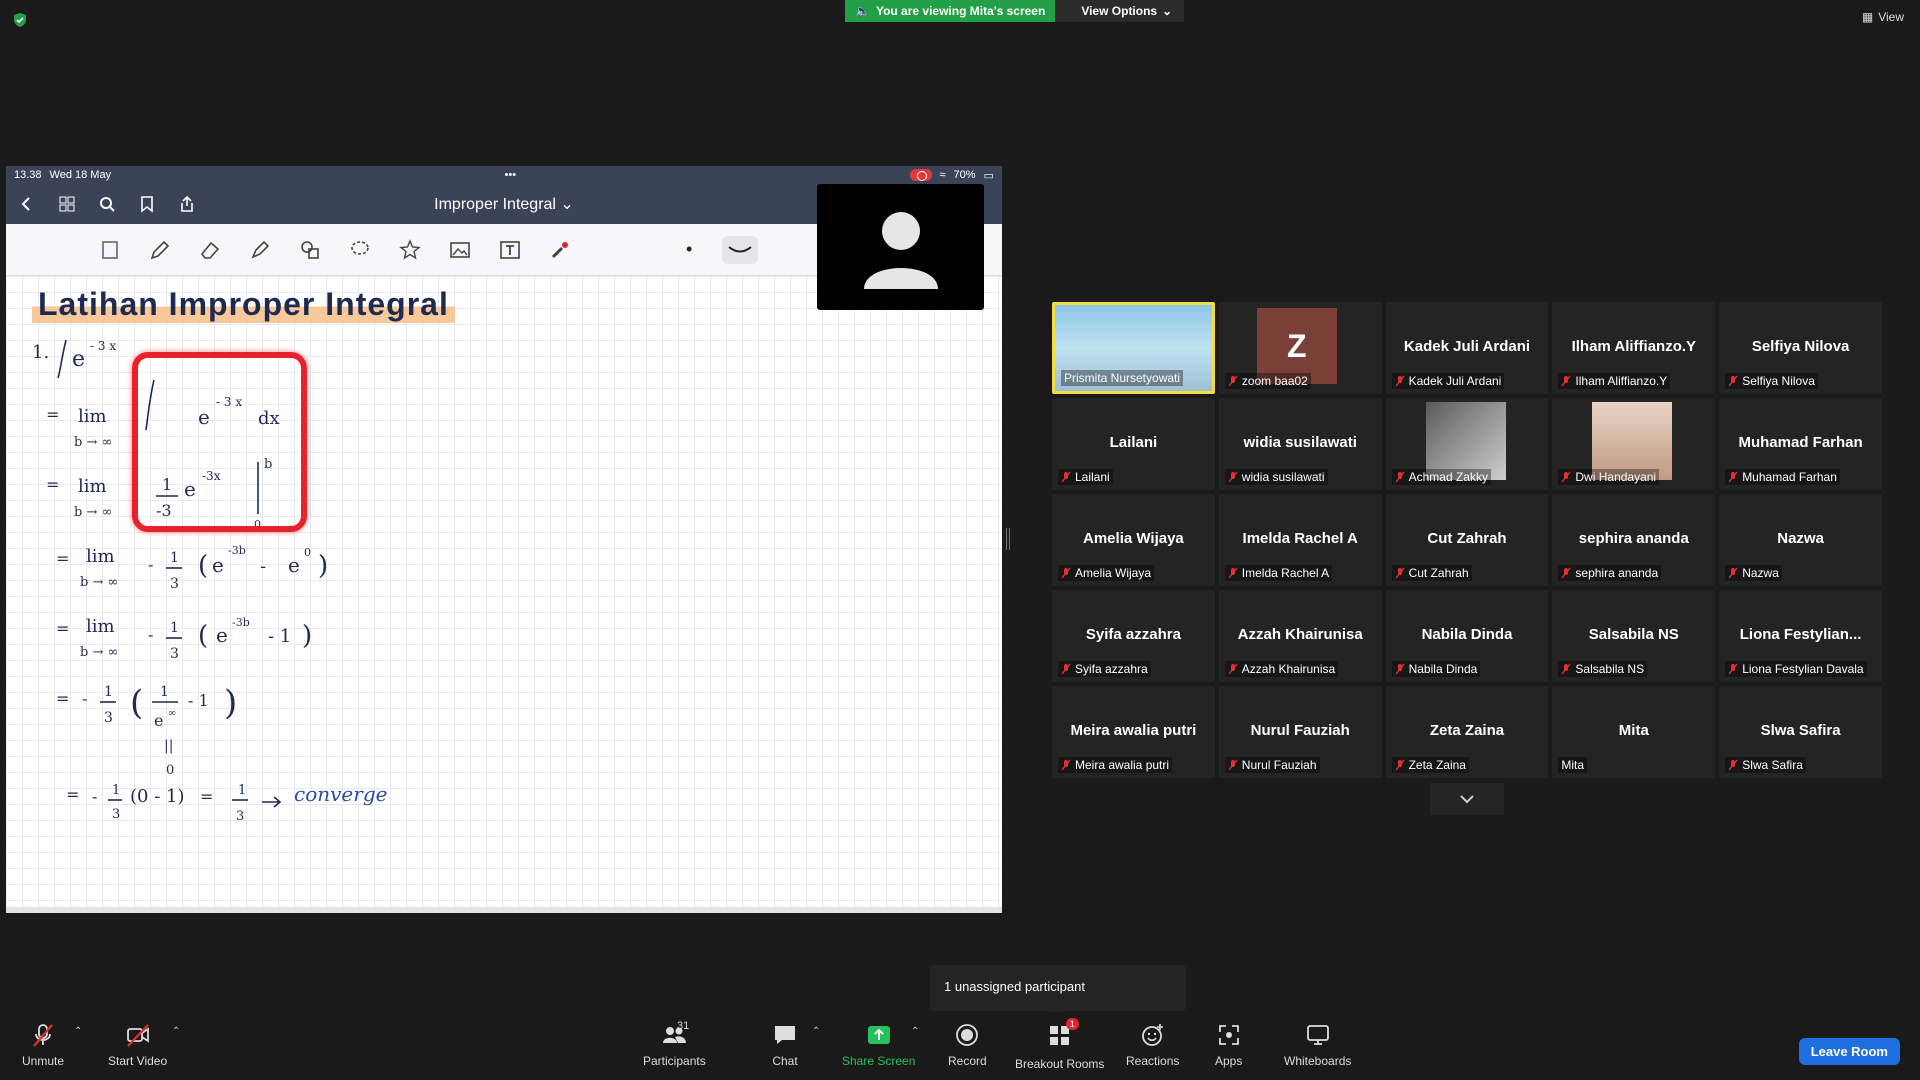  I want to click on participant-tile: Nazwa Nazwa, so click(1800, 540).